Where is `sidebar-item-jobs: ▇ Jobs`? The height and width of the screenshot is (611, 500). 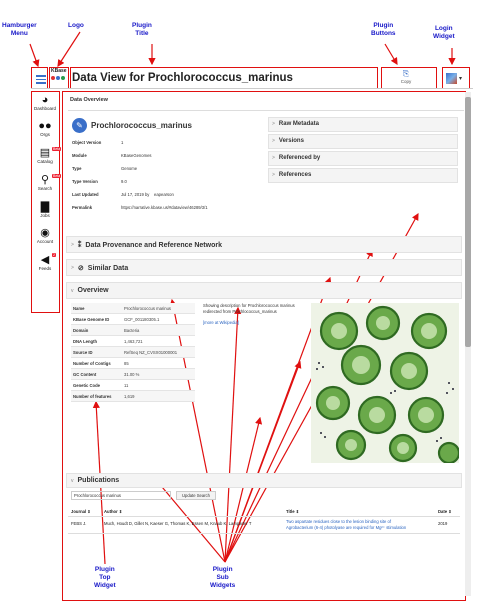 sidebar-item-jobs: ▇ Jobs is located at coordinates (45, 209).